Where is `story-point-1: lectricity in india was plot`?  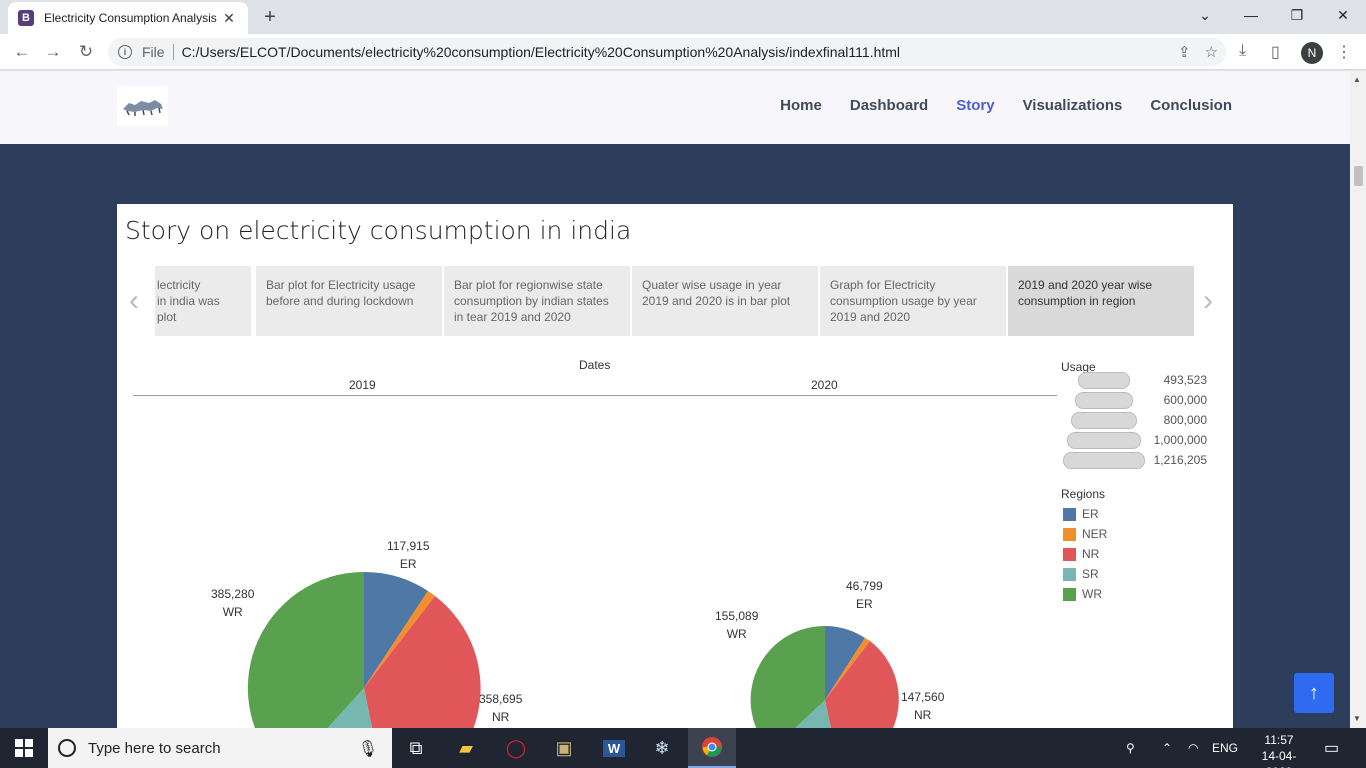
story-point-1: lectricity in india was plot is located at coordinates (203, 301).